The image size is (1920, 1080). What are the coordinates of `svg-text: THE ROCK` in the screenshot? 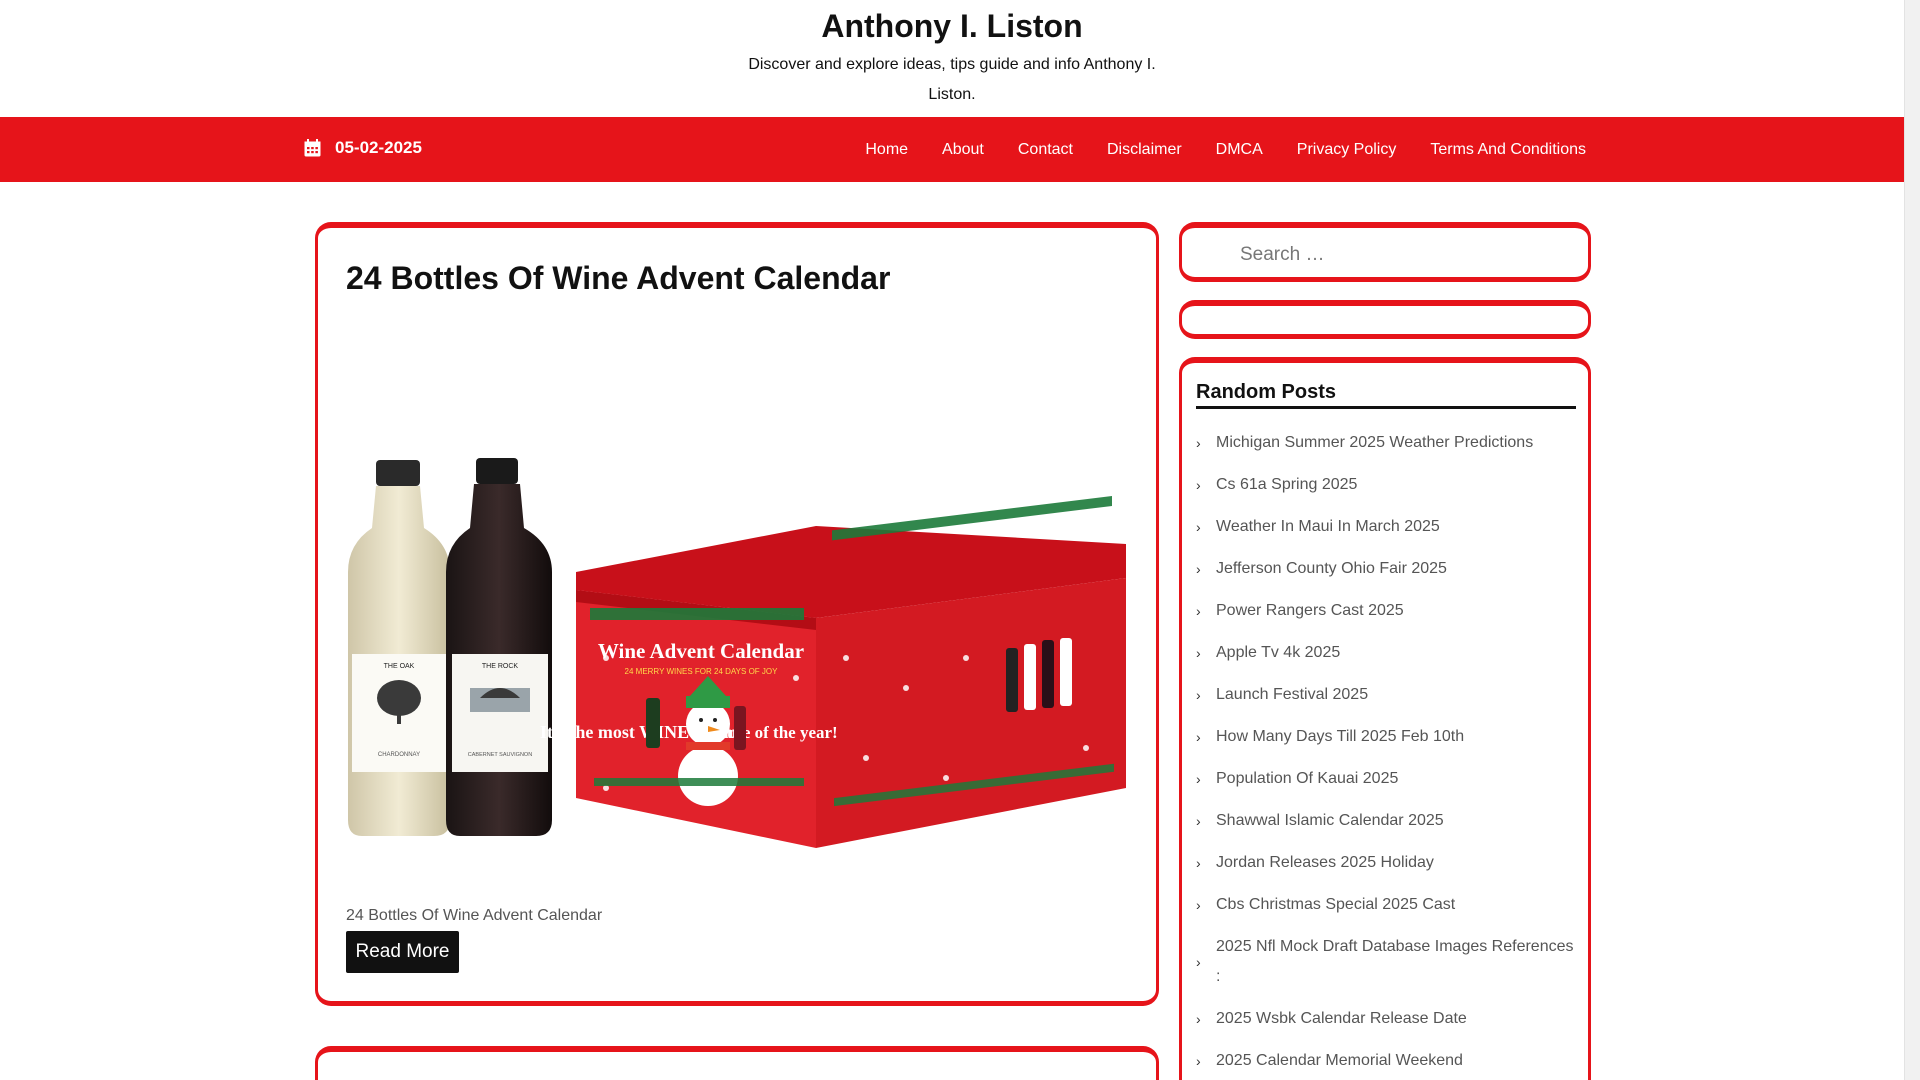 It's located at (500, 666).